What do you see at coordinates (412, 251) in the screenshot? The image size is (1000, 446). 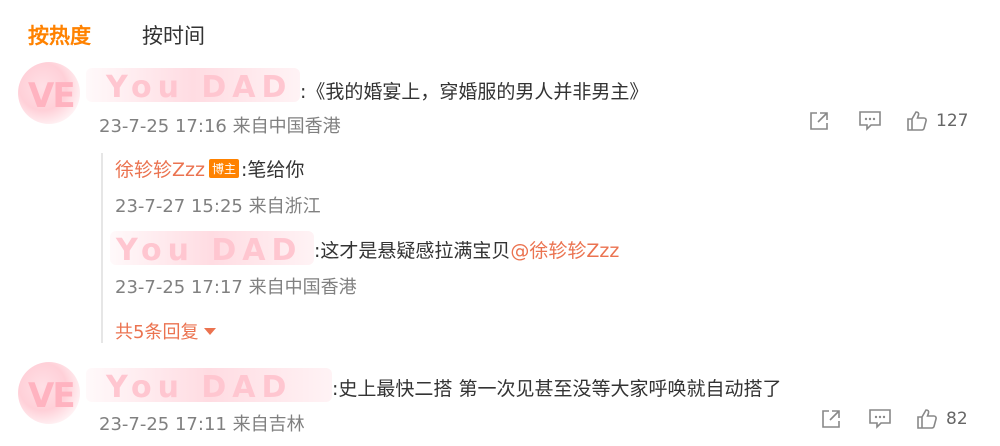 I see `reply-text: :这才是悬疑感拉满宝贝` at bounding box center [412, 251].